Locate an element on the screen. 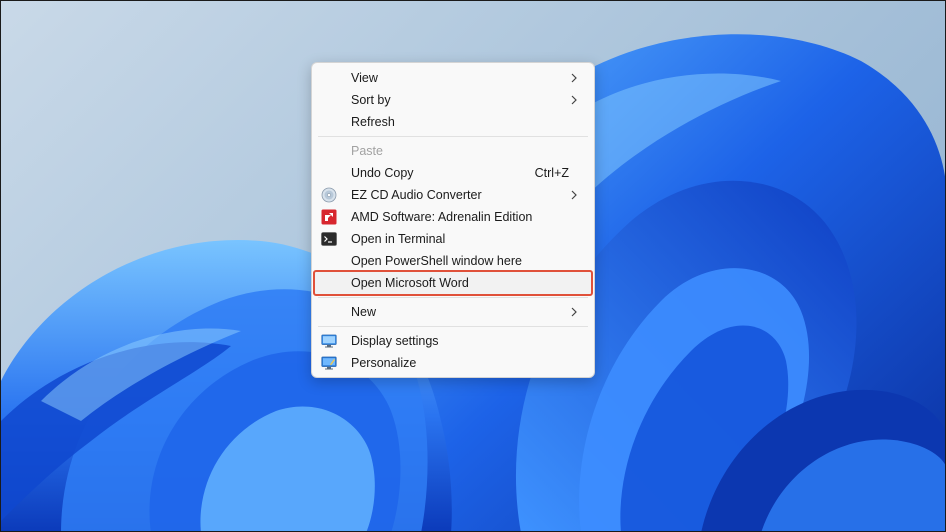 The width and height of the screenshot is (946, 532). menu-item-amd-software: AMD Software: Adrenalin Edition is located at coordinates (453, 217).